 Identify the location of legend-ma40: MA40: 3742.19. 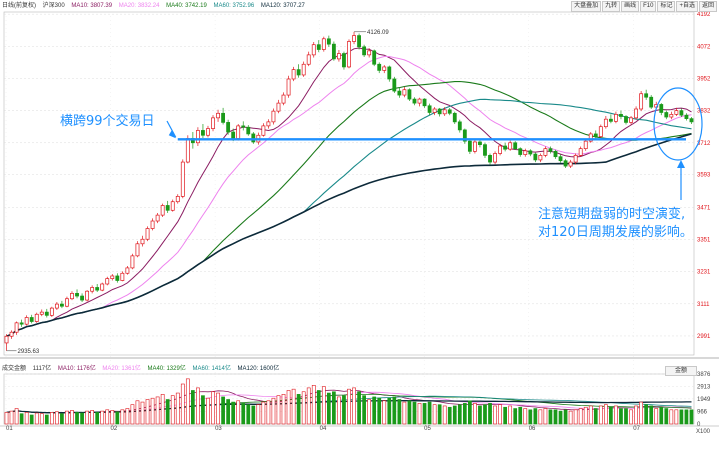
(186, 6).